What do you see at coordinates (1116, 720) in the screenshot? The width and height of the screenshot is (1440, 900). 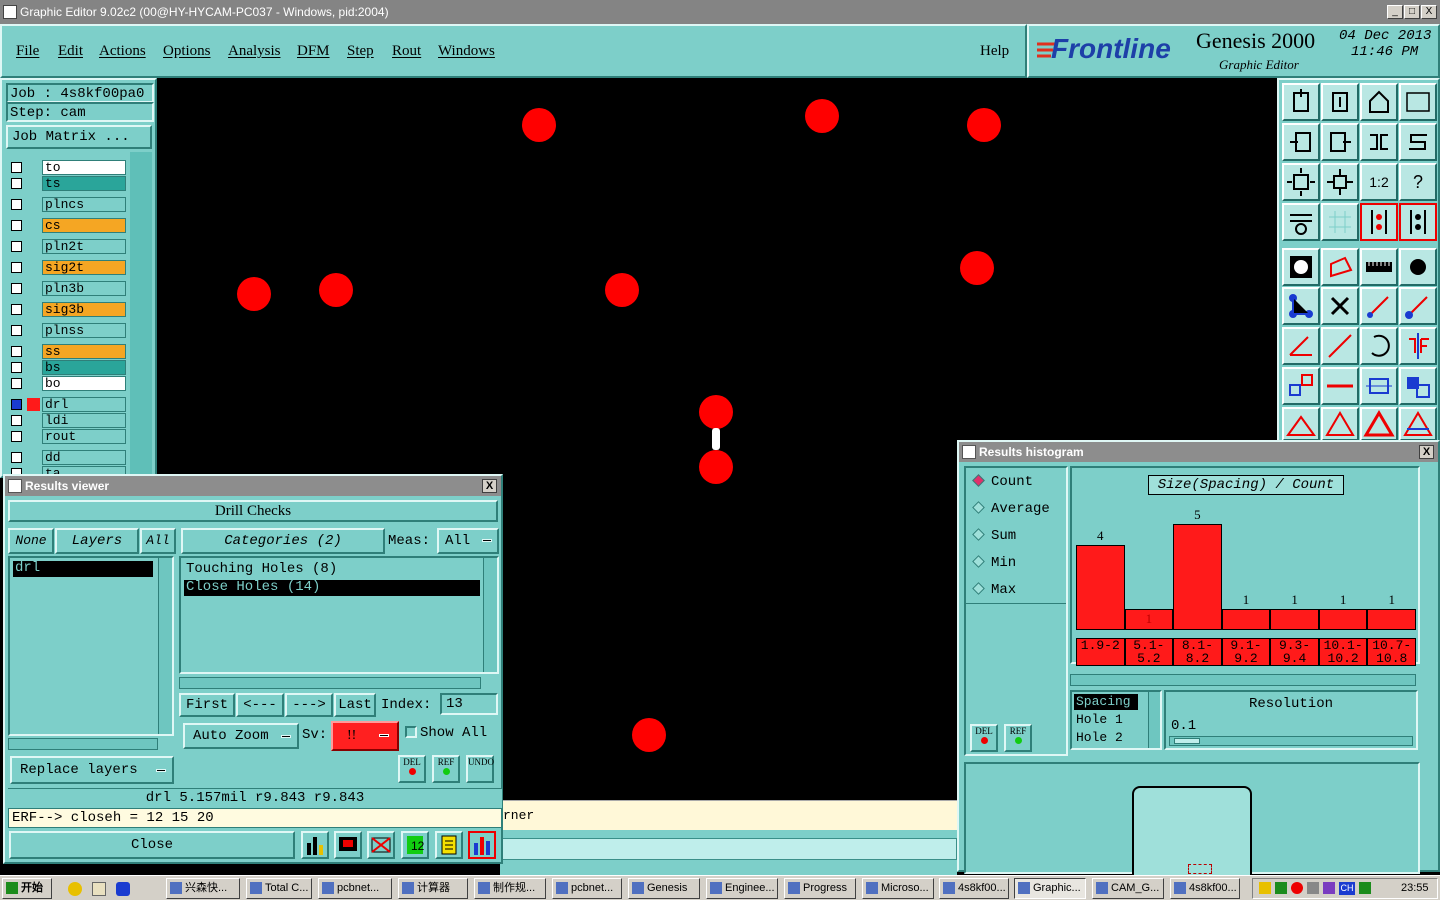 I see `field-list: Spacing Hole 1 Hole 2` at bounding box center [1116, 720].